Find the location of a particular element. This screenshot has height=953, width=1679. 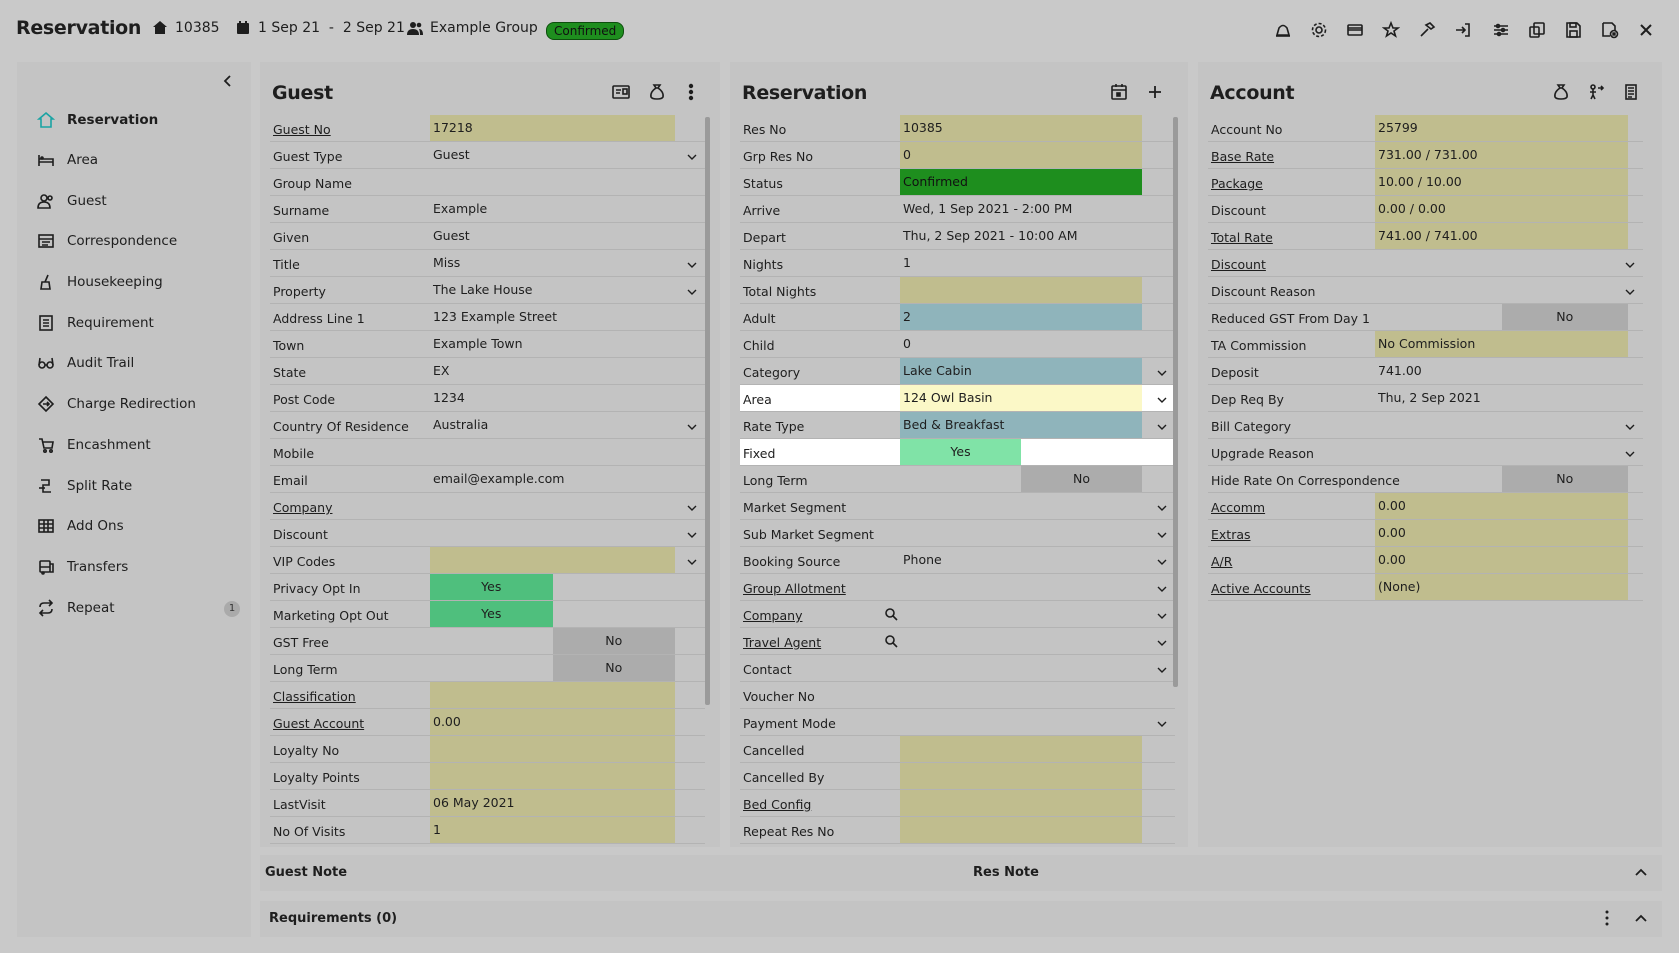

guest-row-surname: Surname Example is located at coordinates (487, 209).